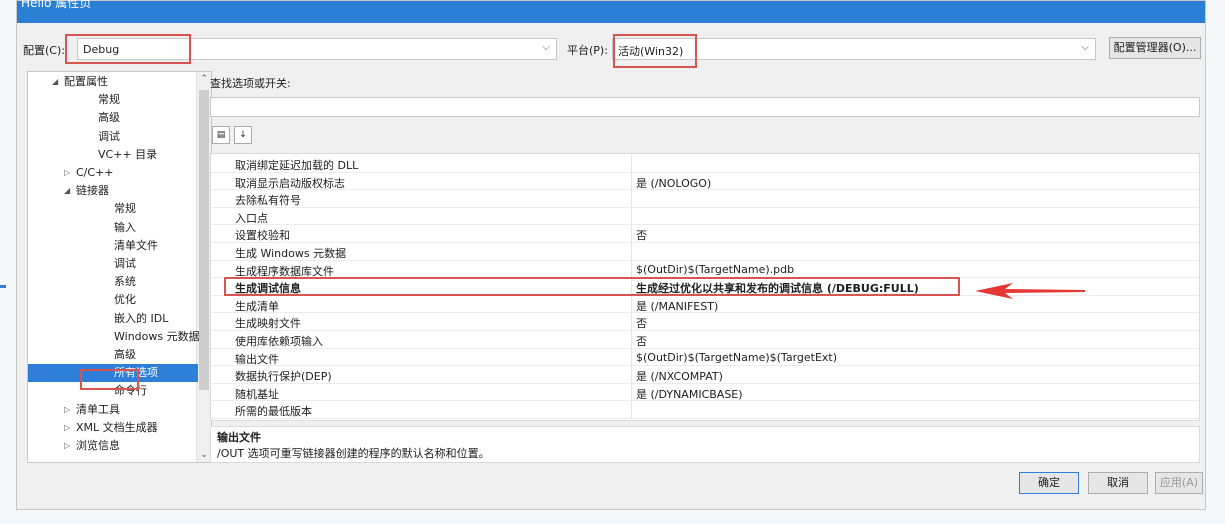 The image size is (1225, 524). I want to click on tree-item: ▷ 清单工具, so click(113, 410).